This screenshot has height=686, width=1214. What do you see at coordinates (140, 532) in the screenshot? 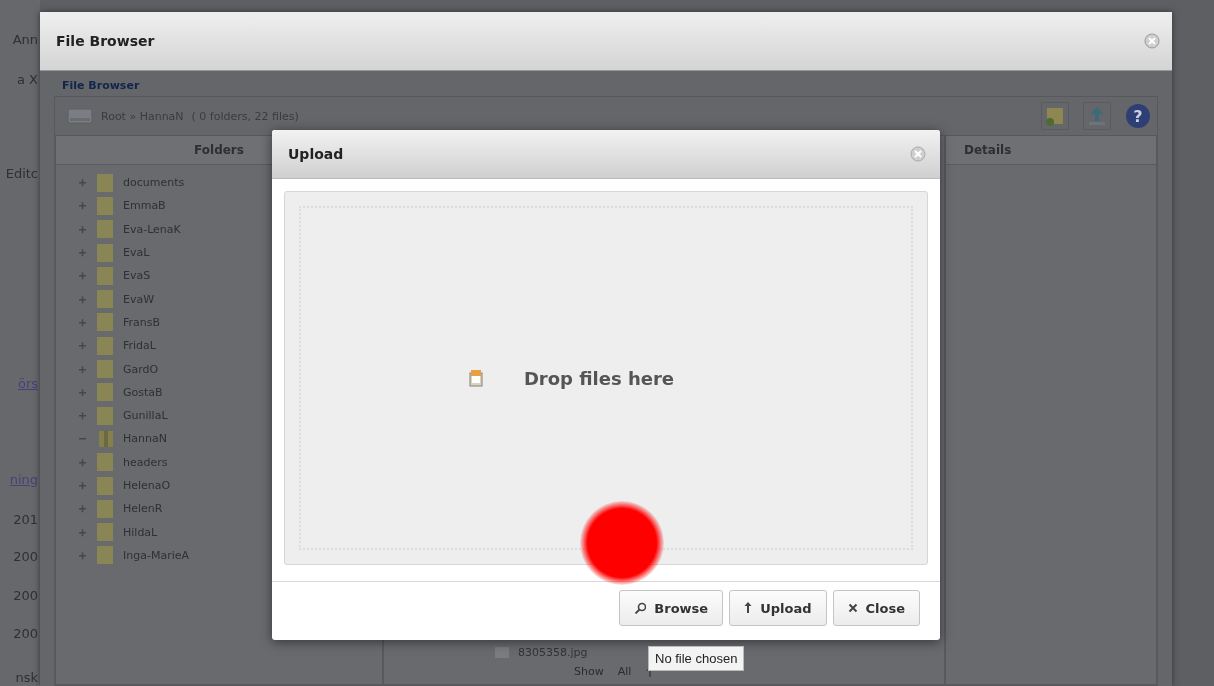
I see `folder-name: HildaL` at bounding box center [140, 532].